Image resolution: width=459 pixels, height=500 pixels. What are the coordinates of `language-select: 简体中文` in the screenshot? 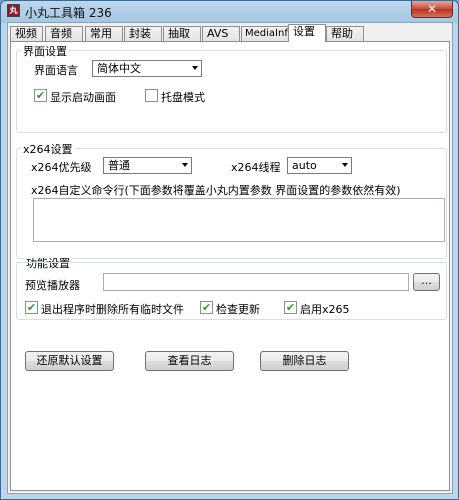 It's located at (147, 68).